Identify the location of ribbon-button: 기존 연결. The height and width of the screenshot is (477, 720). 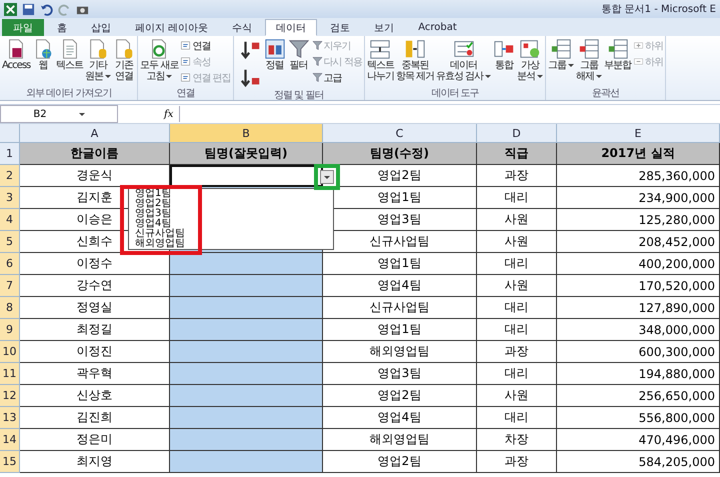
(124, 63).